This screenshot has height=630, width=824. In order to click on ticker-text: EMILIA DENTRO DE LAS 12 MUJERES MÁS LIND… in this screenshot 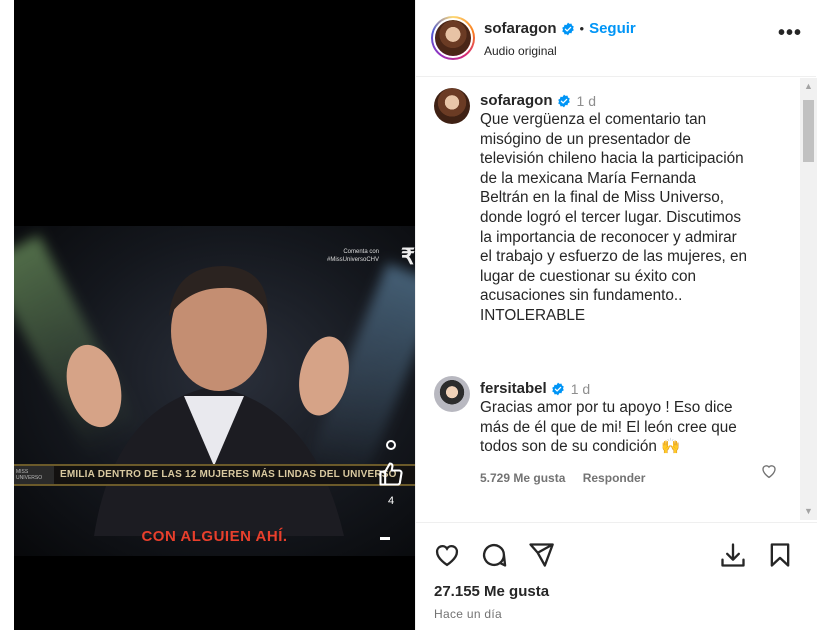, I will do `click(228, 474)`.